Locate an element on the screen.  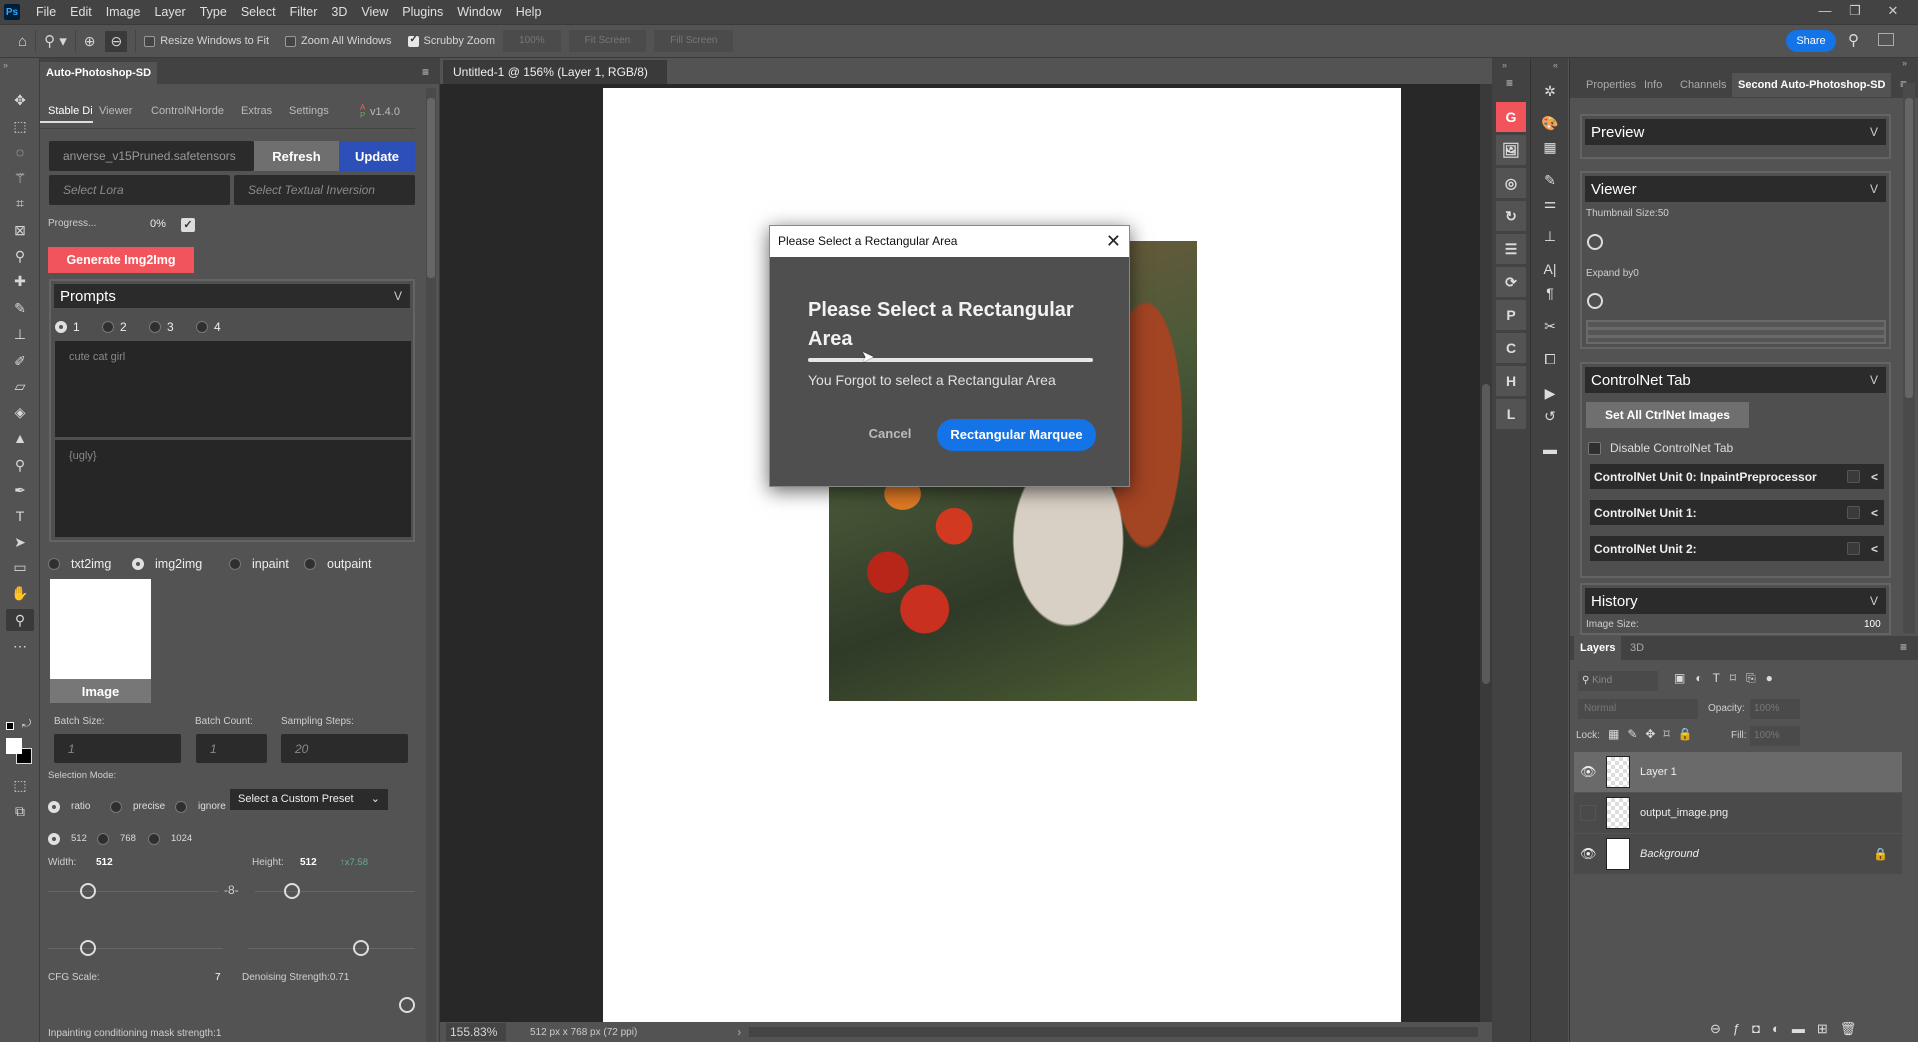
plugin-tab-horde: Horde is located at coordinates (205, 111).